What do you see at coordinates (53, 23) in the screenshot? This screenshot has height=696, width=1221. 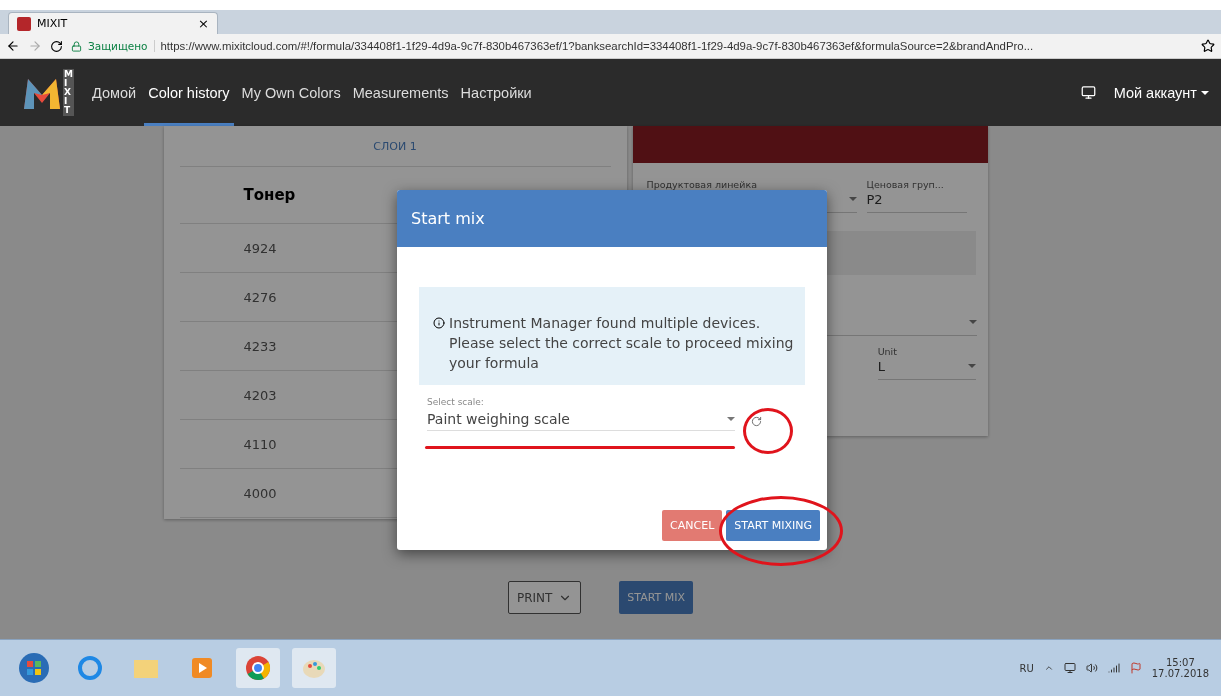 I see `tab-title: MIXIT` at bounding box center [53, 23].